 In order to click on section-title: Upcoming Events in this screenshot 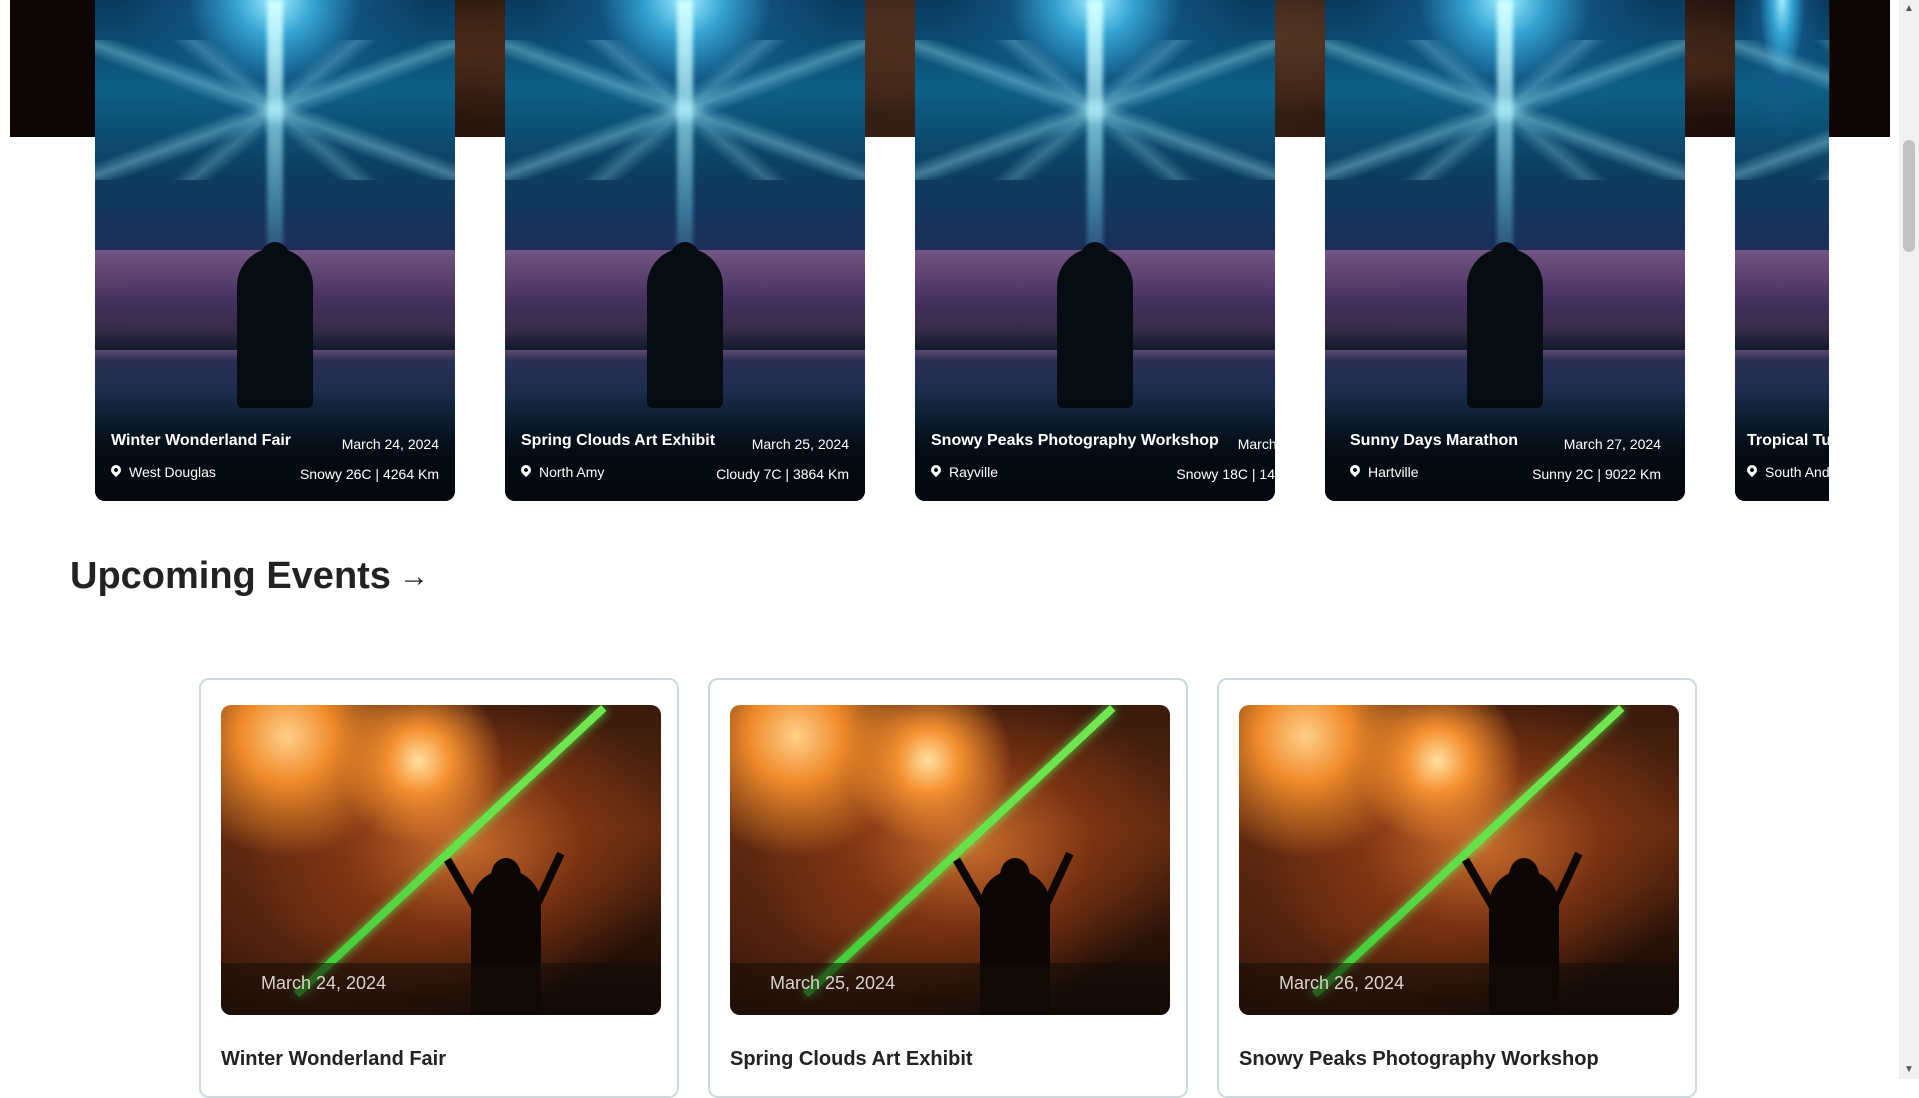, I will do `click(230, 576)`.